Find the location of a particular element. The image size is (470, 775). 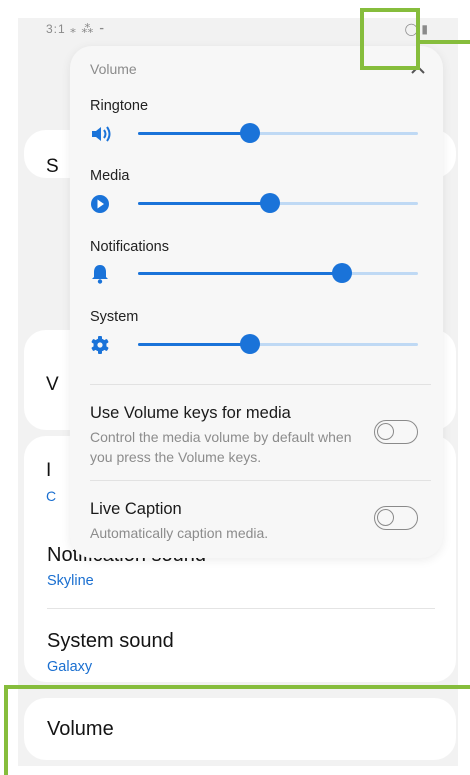

media-slider-thumb is located at coordinates (269, 203).